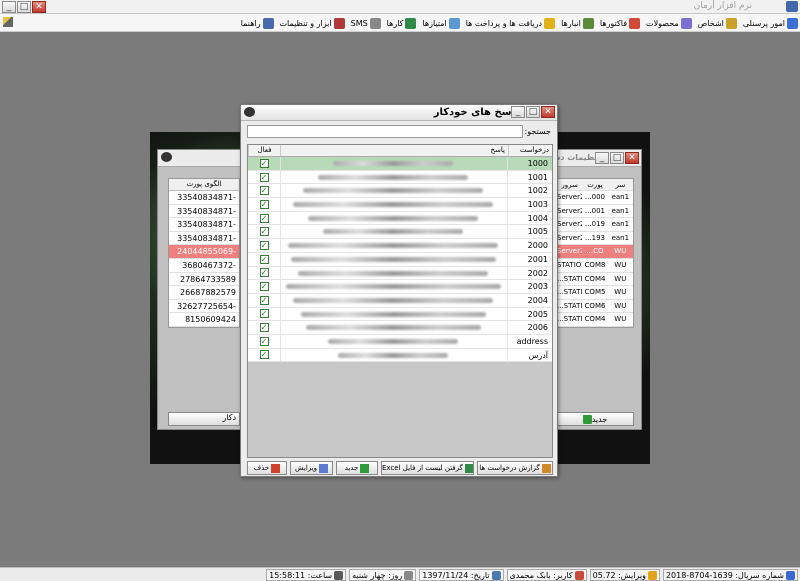  What do you see at coordinates (515, 468) in the screenshot?
I see `report-button: گزارش درخواست ها` at bounding box center [515, 468].